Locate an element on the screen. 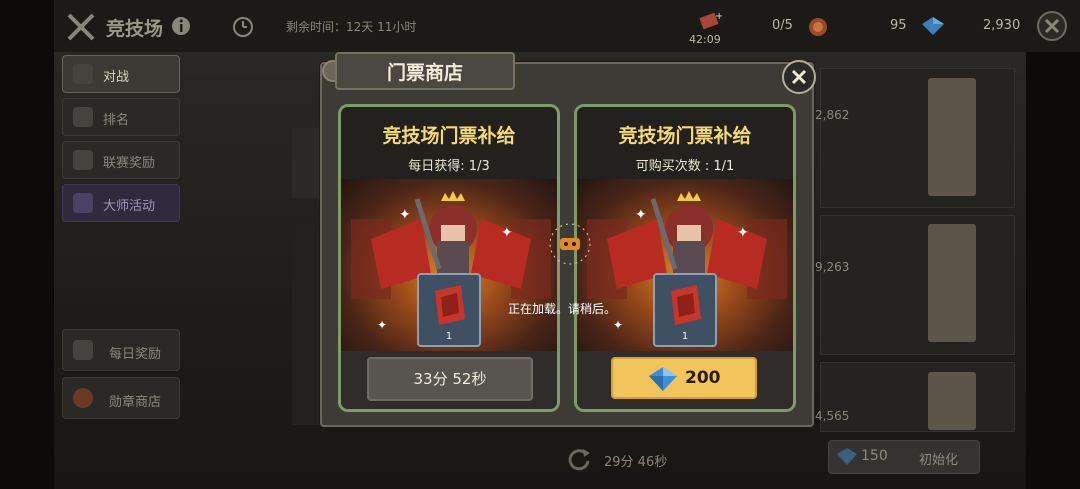  card-footer: 33分 52秒 is located at coordinates (449, 380).